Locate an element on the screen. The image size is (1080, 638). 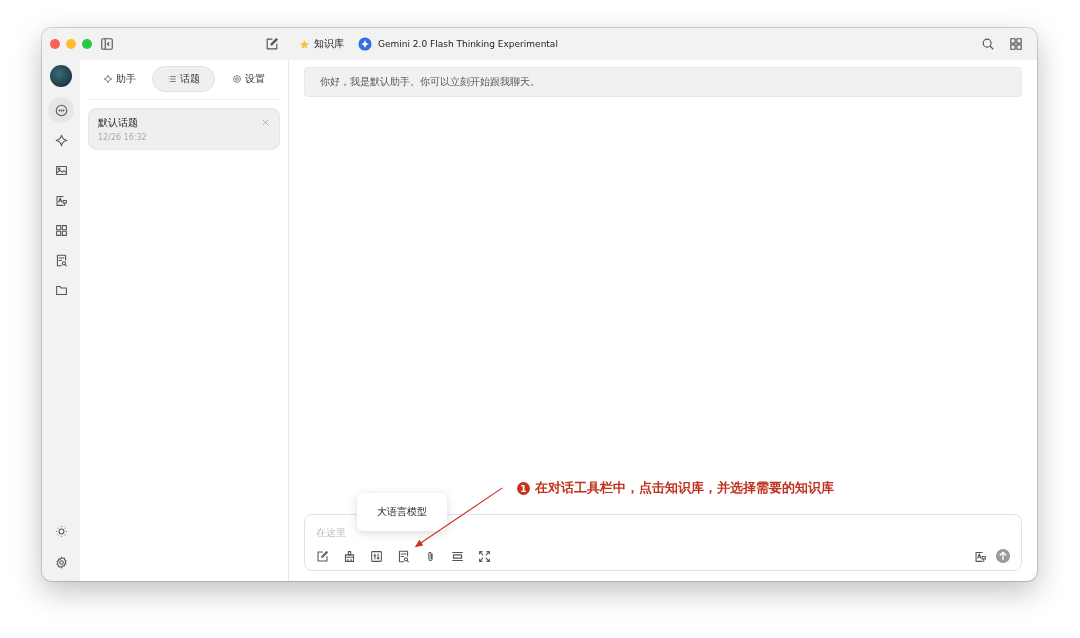
divider-icon is located at coordinates (457, 556).